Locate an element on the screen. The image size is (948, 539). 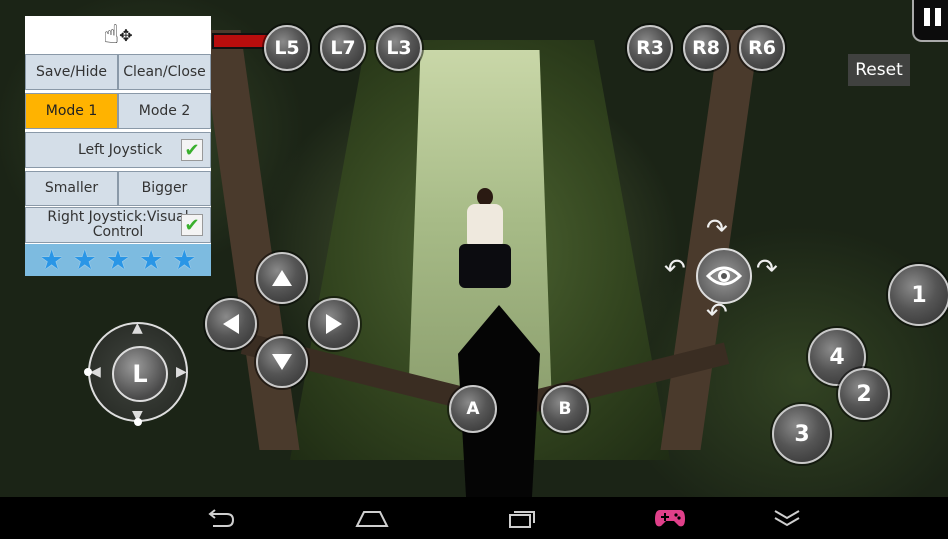
right-joystick-checkbox: ✔ is located at coordinates (192, 225).